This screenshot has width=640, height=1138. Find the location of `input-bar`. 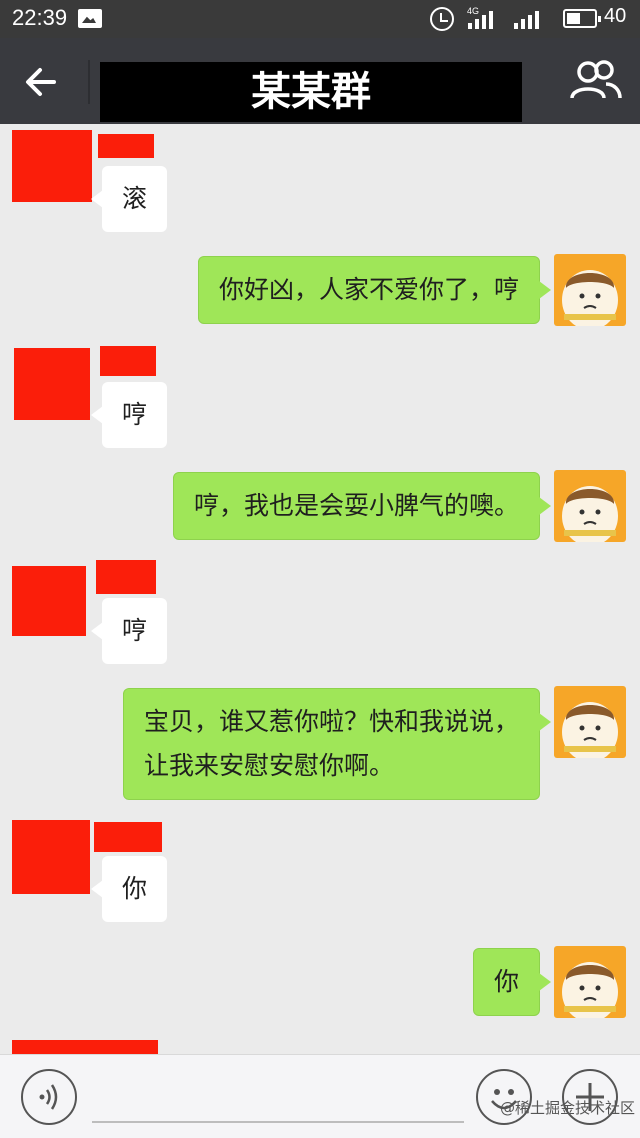

input-bar is located at coordinates (320, 1096).